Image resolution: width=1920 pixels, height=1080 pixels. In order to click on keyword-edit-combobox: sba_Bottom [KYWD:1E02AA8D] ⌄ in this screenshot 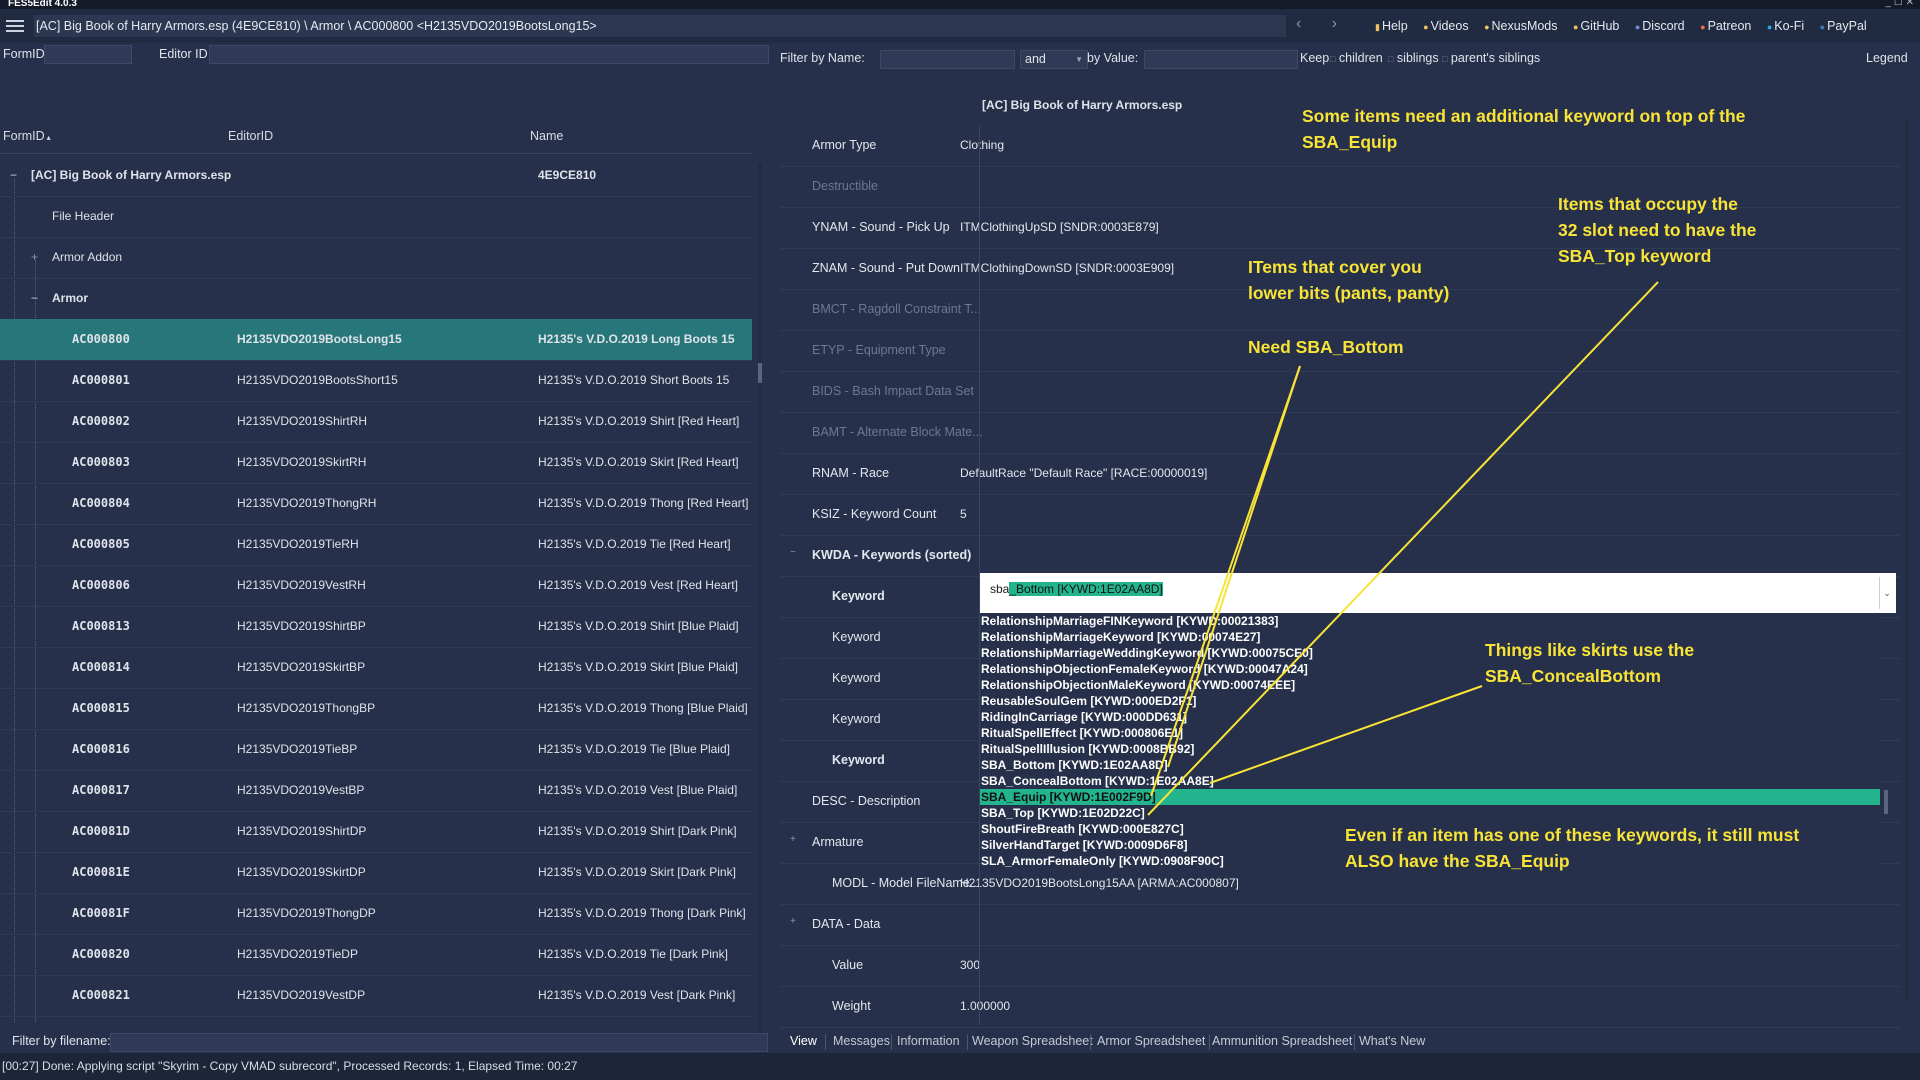, I will do `click(1438, 593)`.